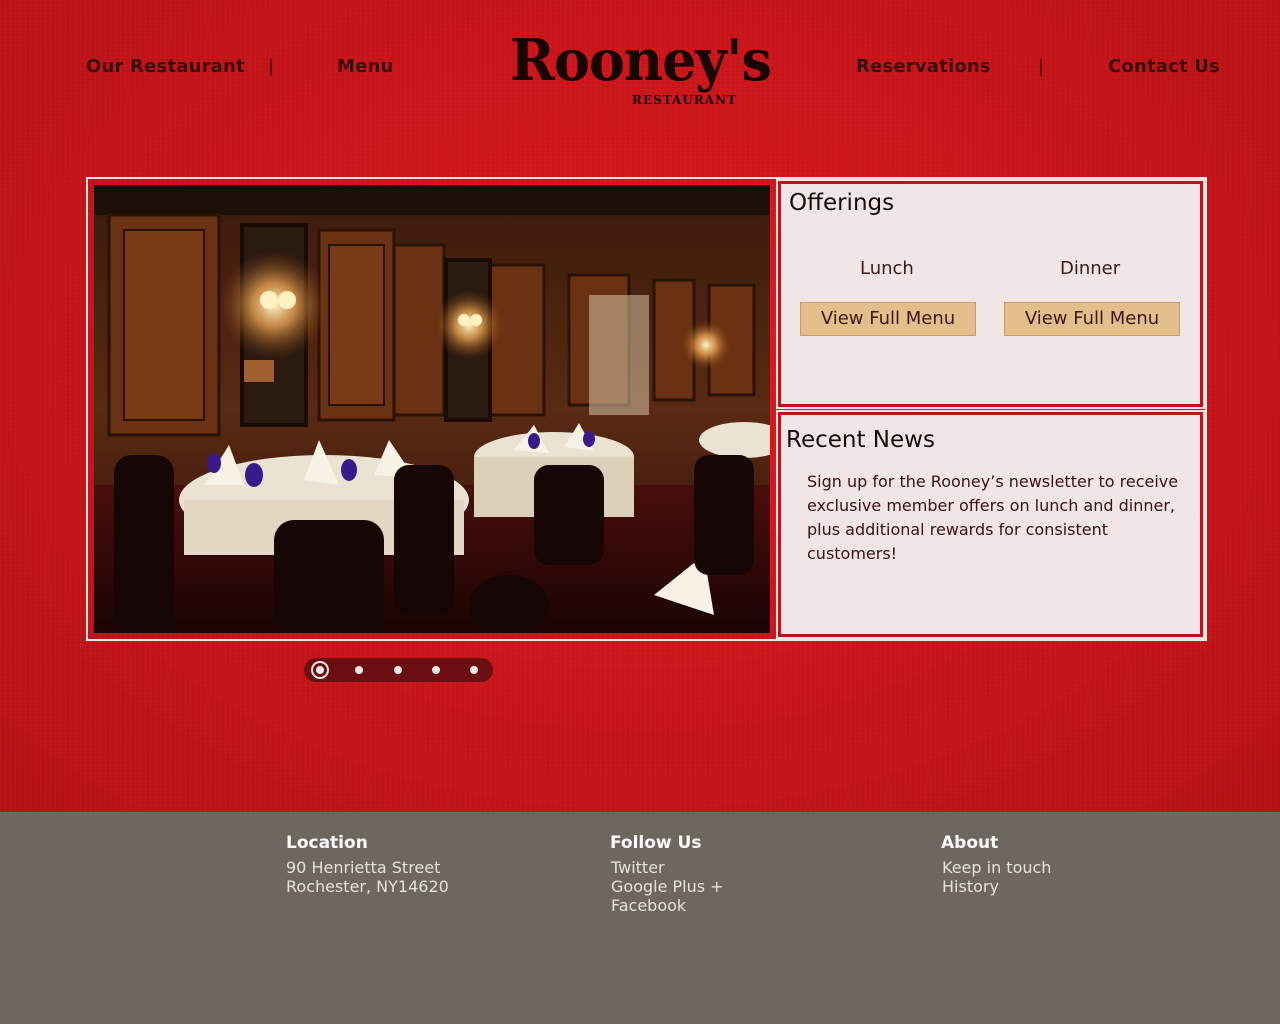 Image resolution: width=1280 pixels, height=1024 pixels. What do you see at coordinates (923, 66) in the screenshot?
I see `nav-reservations: Reservations` at bounding box center [923, 66].